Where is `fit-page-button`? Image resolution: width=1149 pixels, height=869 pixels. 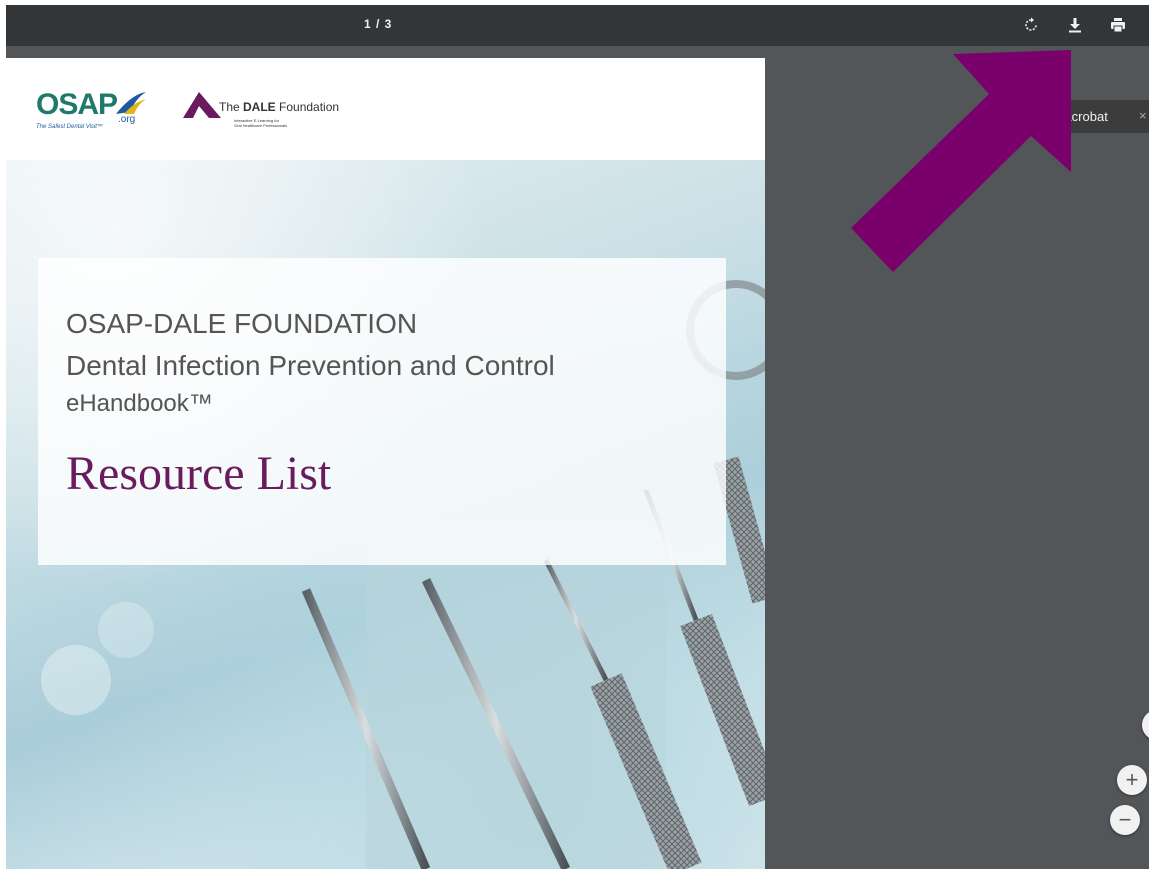 fit-page-button is located at coordinates (1145, 725).